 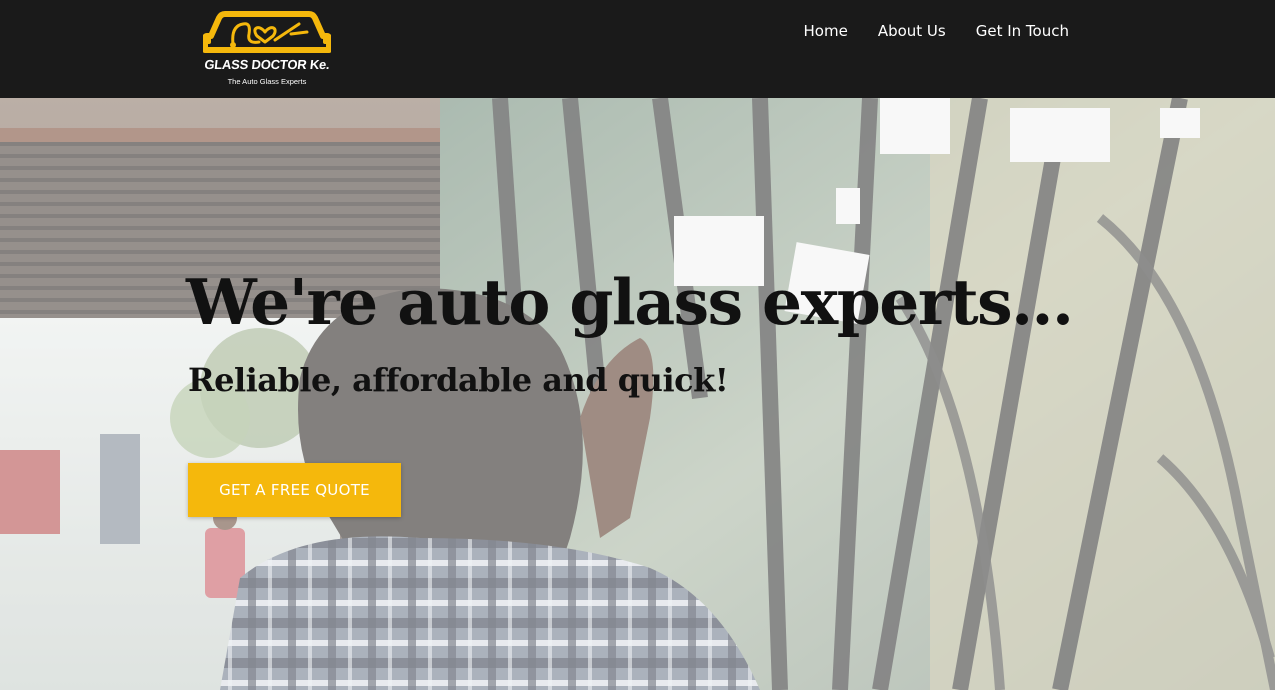 I want to click on hero-subtitle: Reliable, affordable and quick!, so click(x=458, y=380).